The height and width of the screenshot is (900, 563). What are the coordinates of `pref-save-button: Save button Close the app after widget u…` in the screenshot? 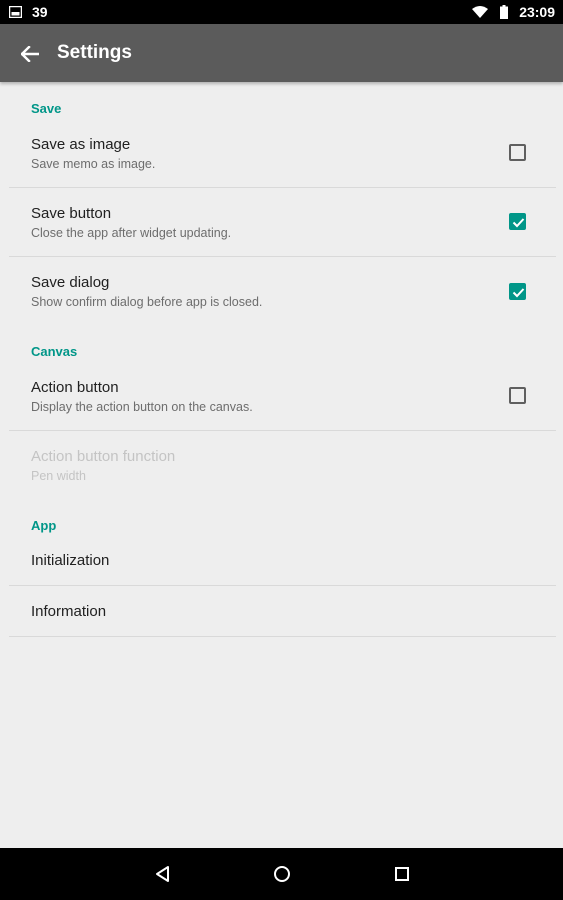 It's located at (281, 225).